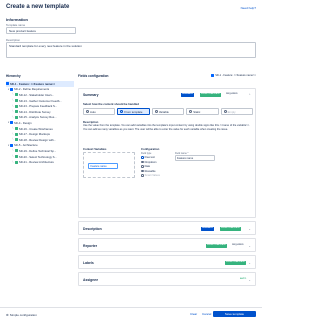 The width and height of the screenshot is (320, 320). I want to click on clear-button: Clear, so click(193, 314).